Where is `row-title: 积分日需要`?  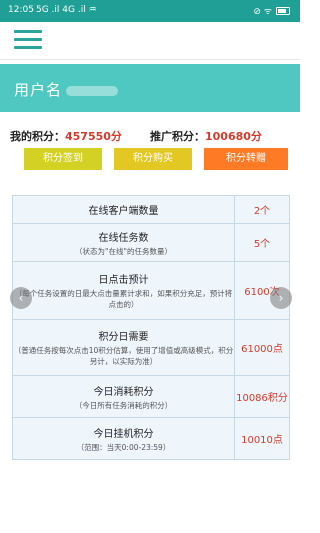
row-title: 积分日需要 is located at coordinates (123, 337).